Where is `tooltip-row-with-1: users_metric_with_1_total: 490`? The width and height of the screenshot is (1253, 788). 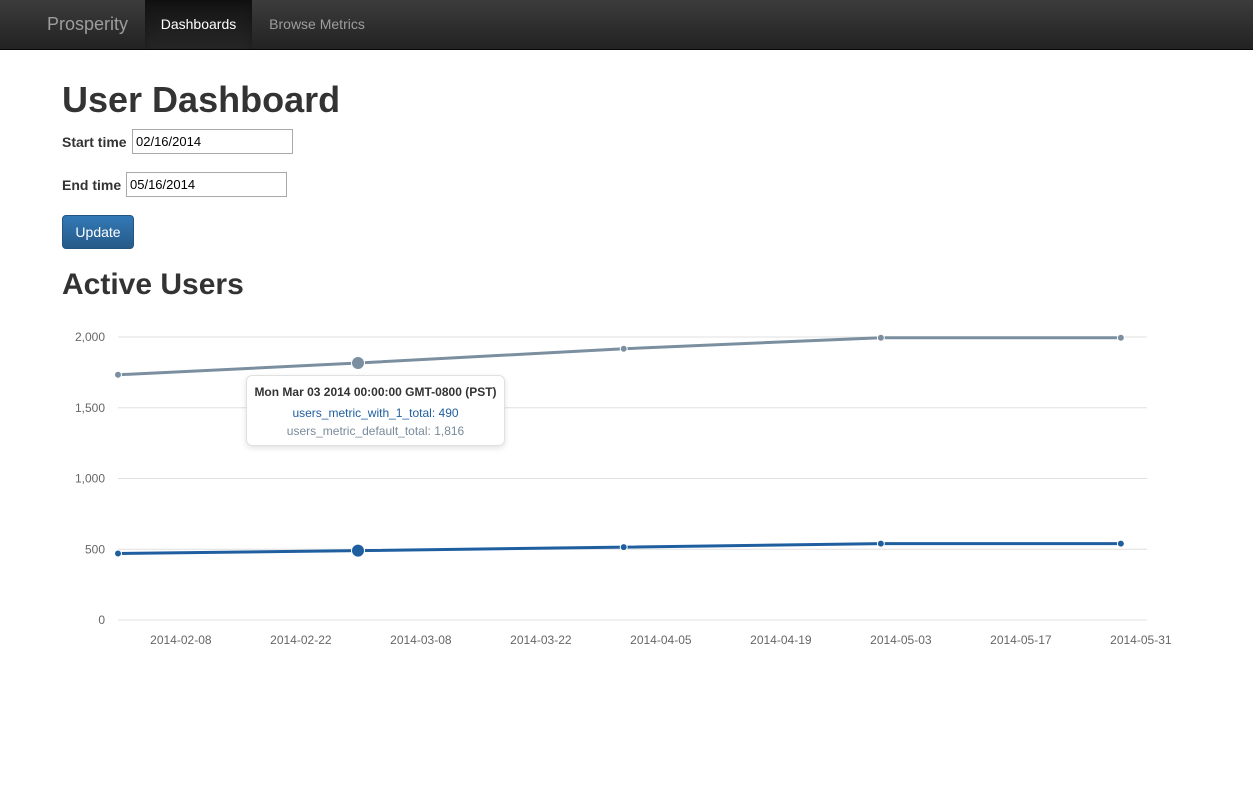
tooltip-row-with-1: users_metric_with_1_total: 490 is located at coordinates (375, 413).